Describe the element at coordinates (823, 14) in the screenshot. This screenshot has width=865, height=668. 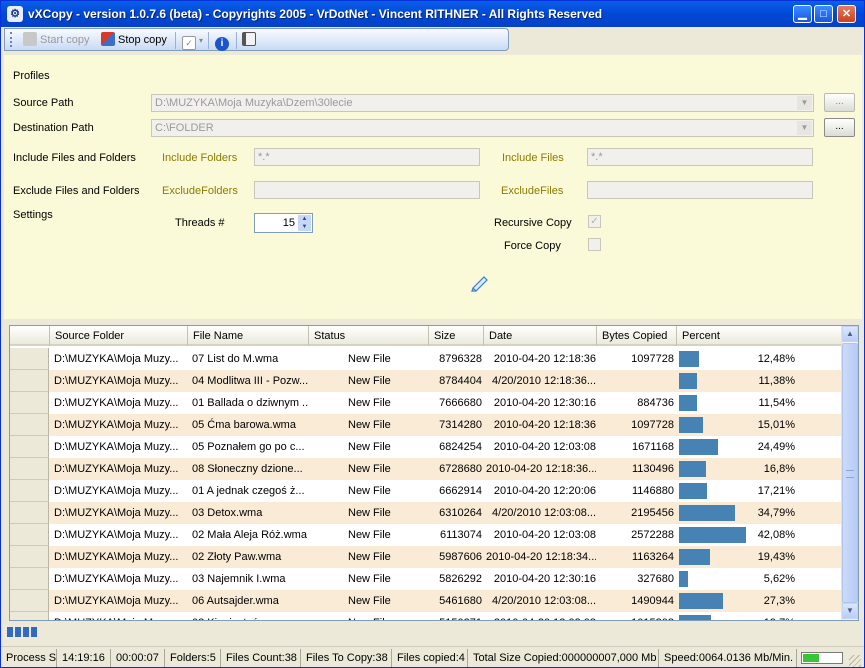
I see `maximize-button: □` at that location.